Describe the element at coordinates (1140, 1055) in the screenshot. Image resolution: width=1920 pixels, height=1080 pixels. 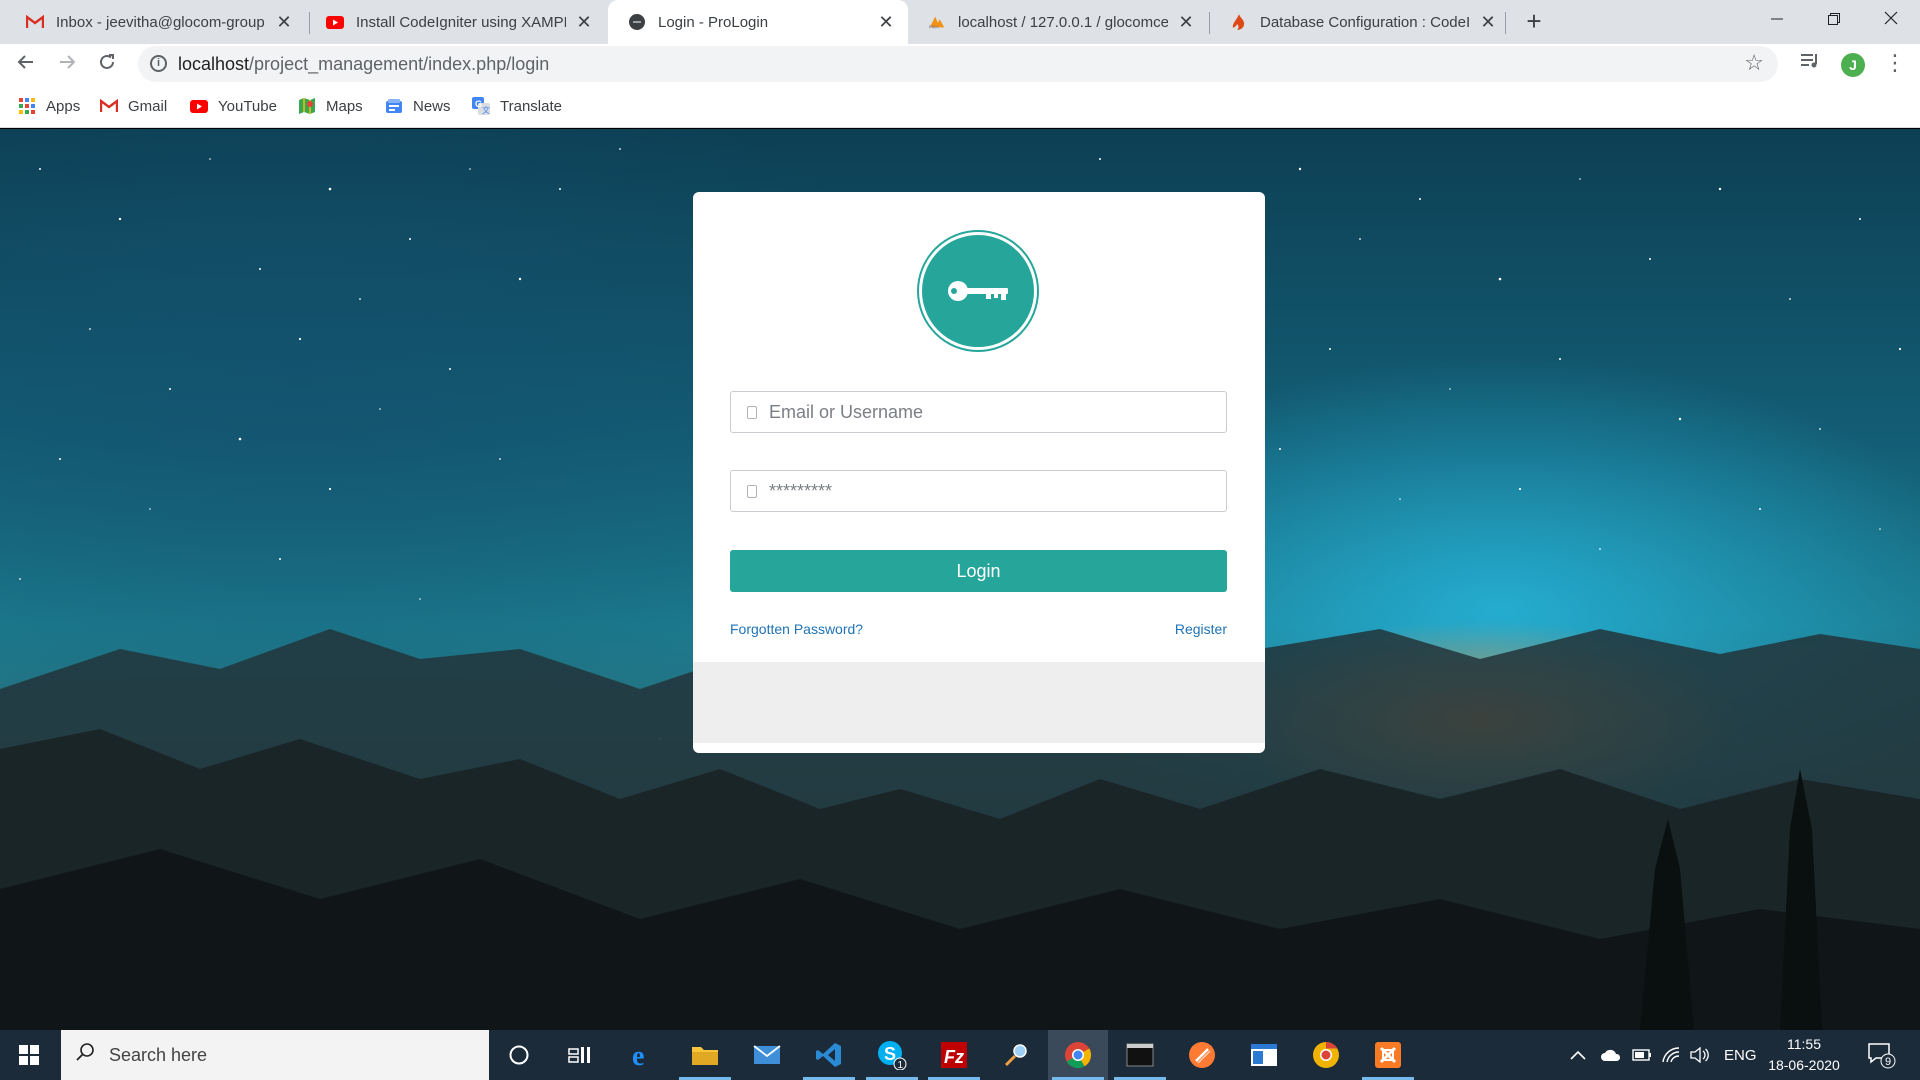
I see `terminal-icon` at that location.